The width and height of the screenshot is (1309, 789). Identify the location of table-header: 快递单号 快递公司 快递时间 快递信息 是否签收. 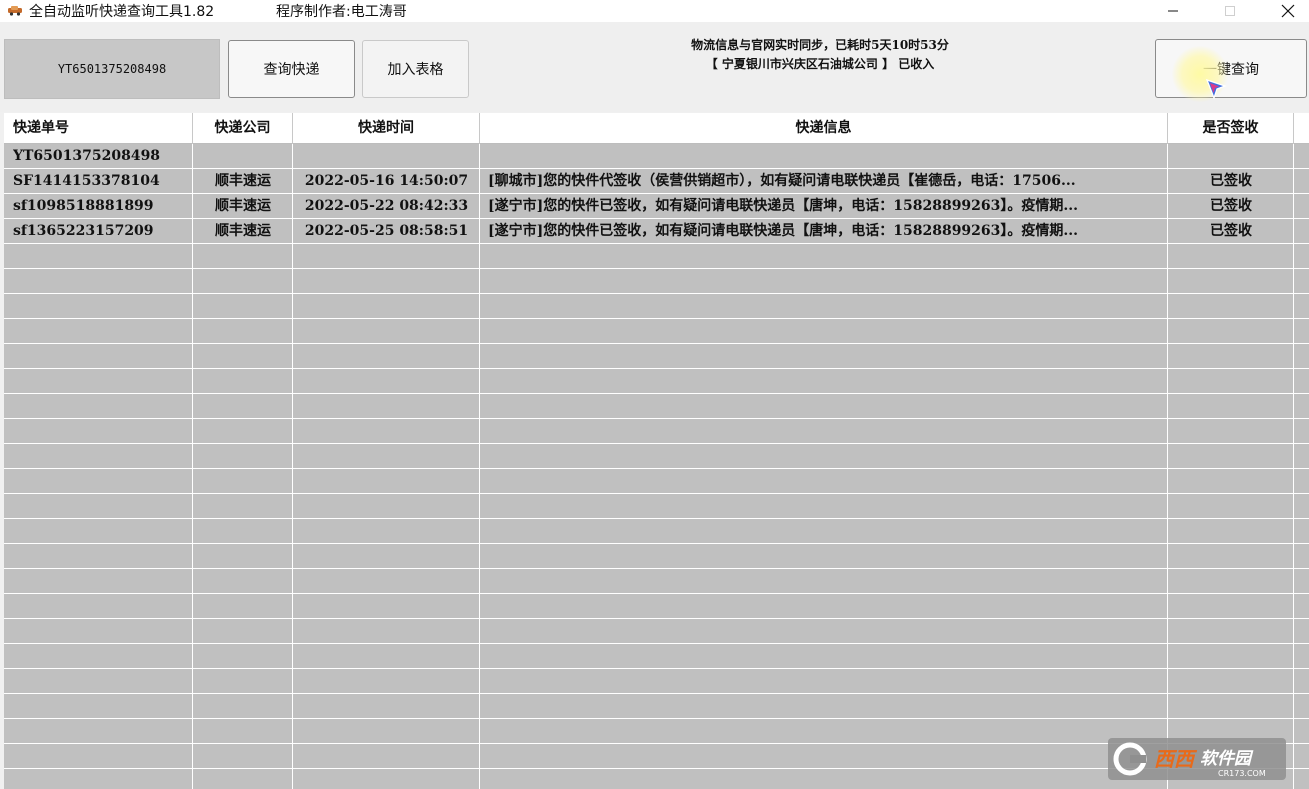
(656, 128).